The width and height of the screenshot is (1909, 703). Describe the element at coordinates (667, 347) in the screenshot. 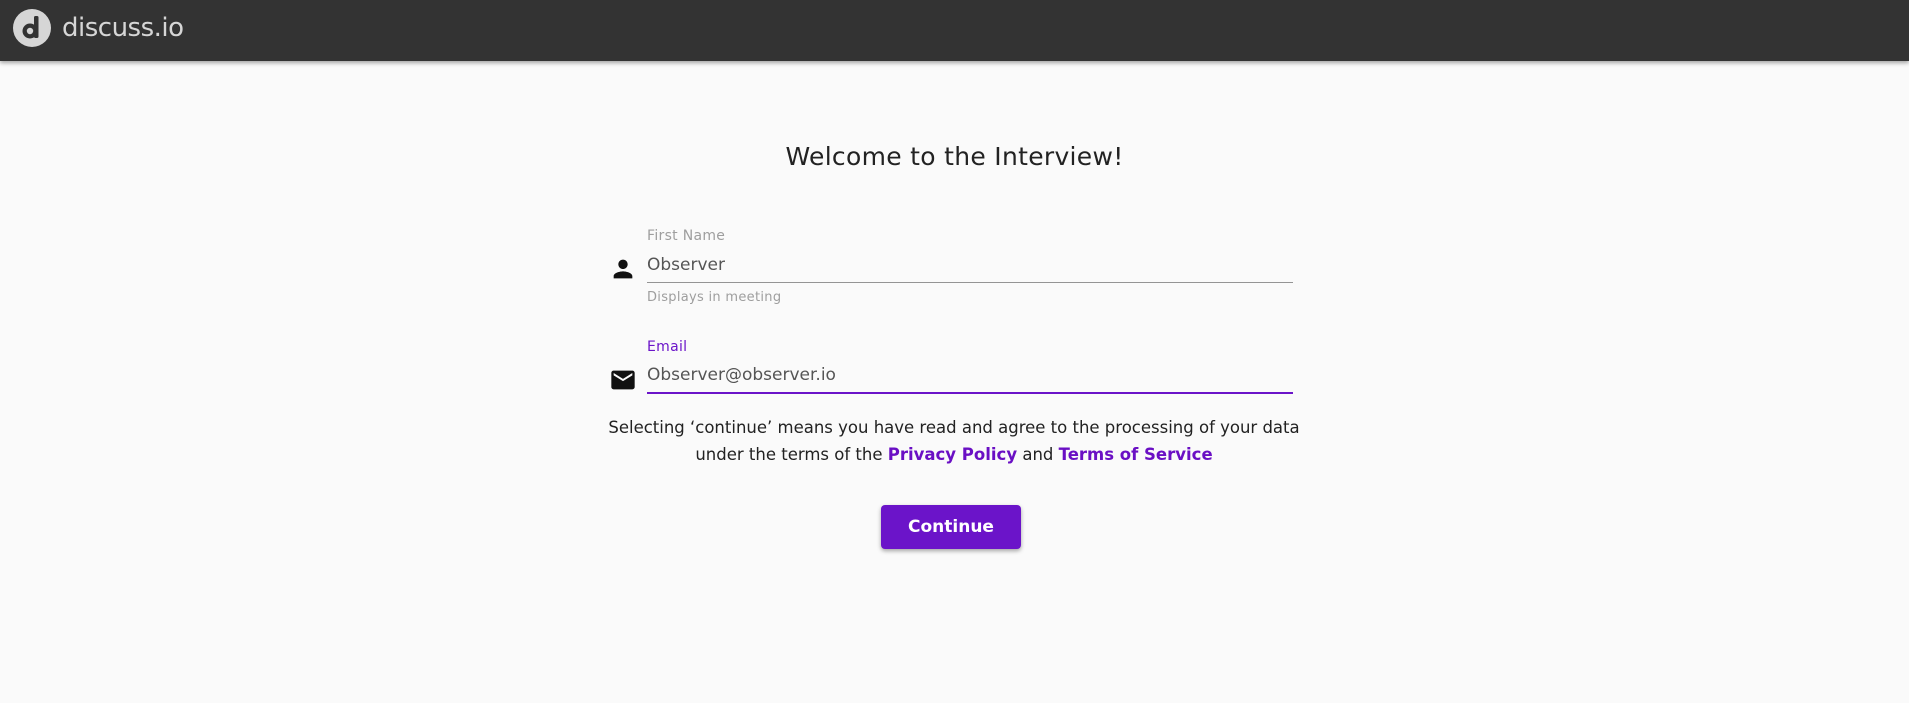

I see `email-label: Email` at that location.